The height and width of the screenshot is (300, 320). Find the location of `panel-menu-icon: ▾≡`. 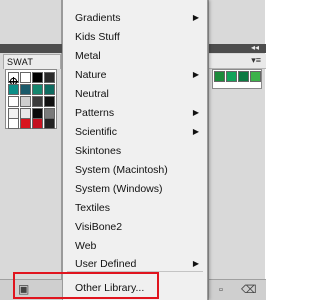

panel-menu-icon: ▾≡ is located at coordinates (256, 60).